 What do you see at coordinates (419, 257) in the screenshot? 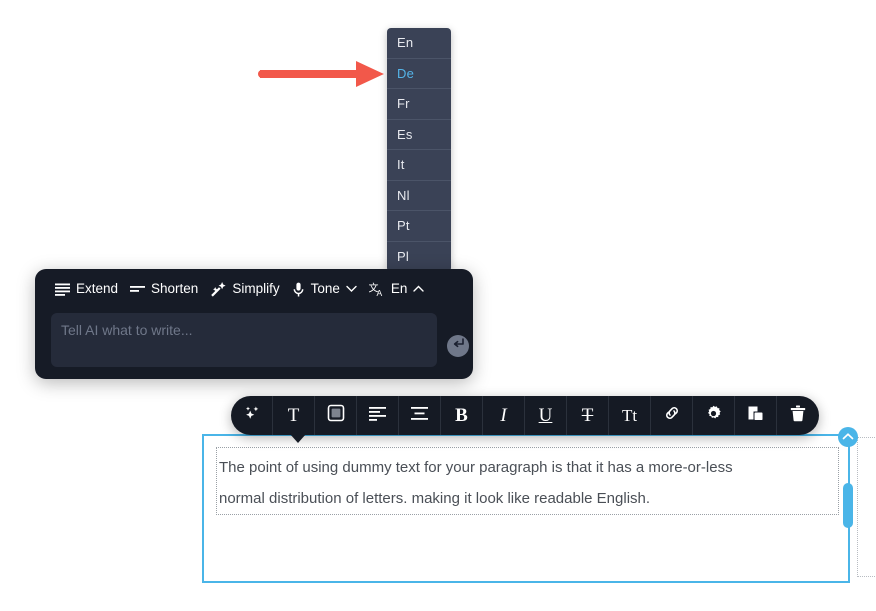
I see `language-option-pl: Pl` at bounding box center [419, 257].